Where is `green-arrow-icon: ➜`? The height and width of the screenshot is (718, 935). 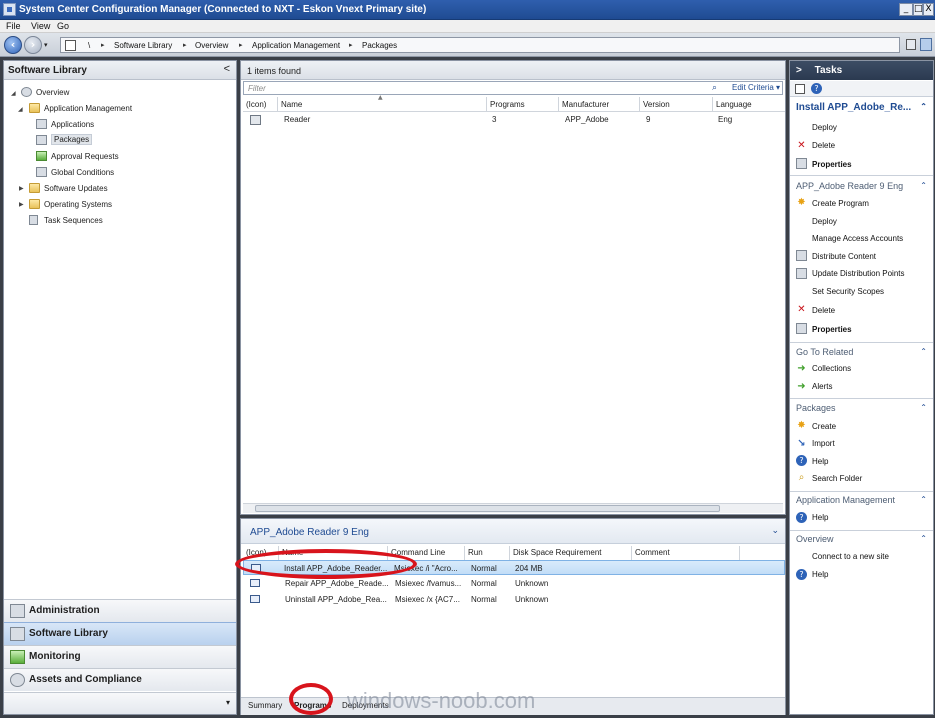 green-arrow-icon: ➜ is located at coordinates (801, 386).